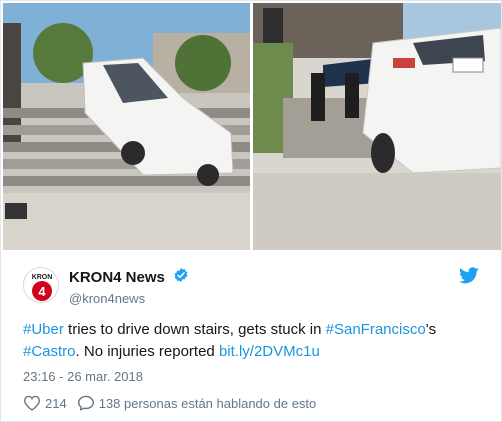  What do you see at coordinates (253, 285) in the screenshot?
I see `tweet-header: KRON 4 KRON4 News @kron4news` at bounding box center [253, 285].